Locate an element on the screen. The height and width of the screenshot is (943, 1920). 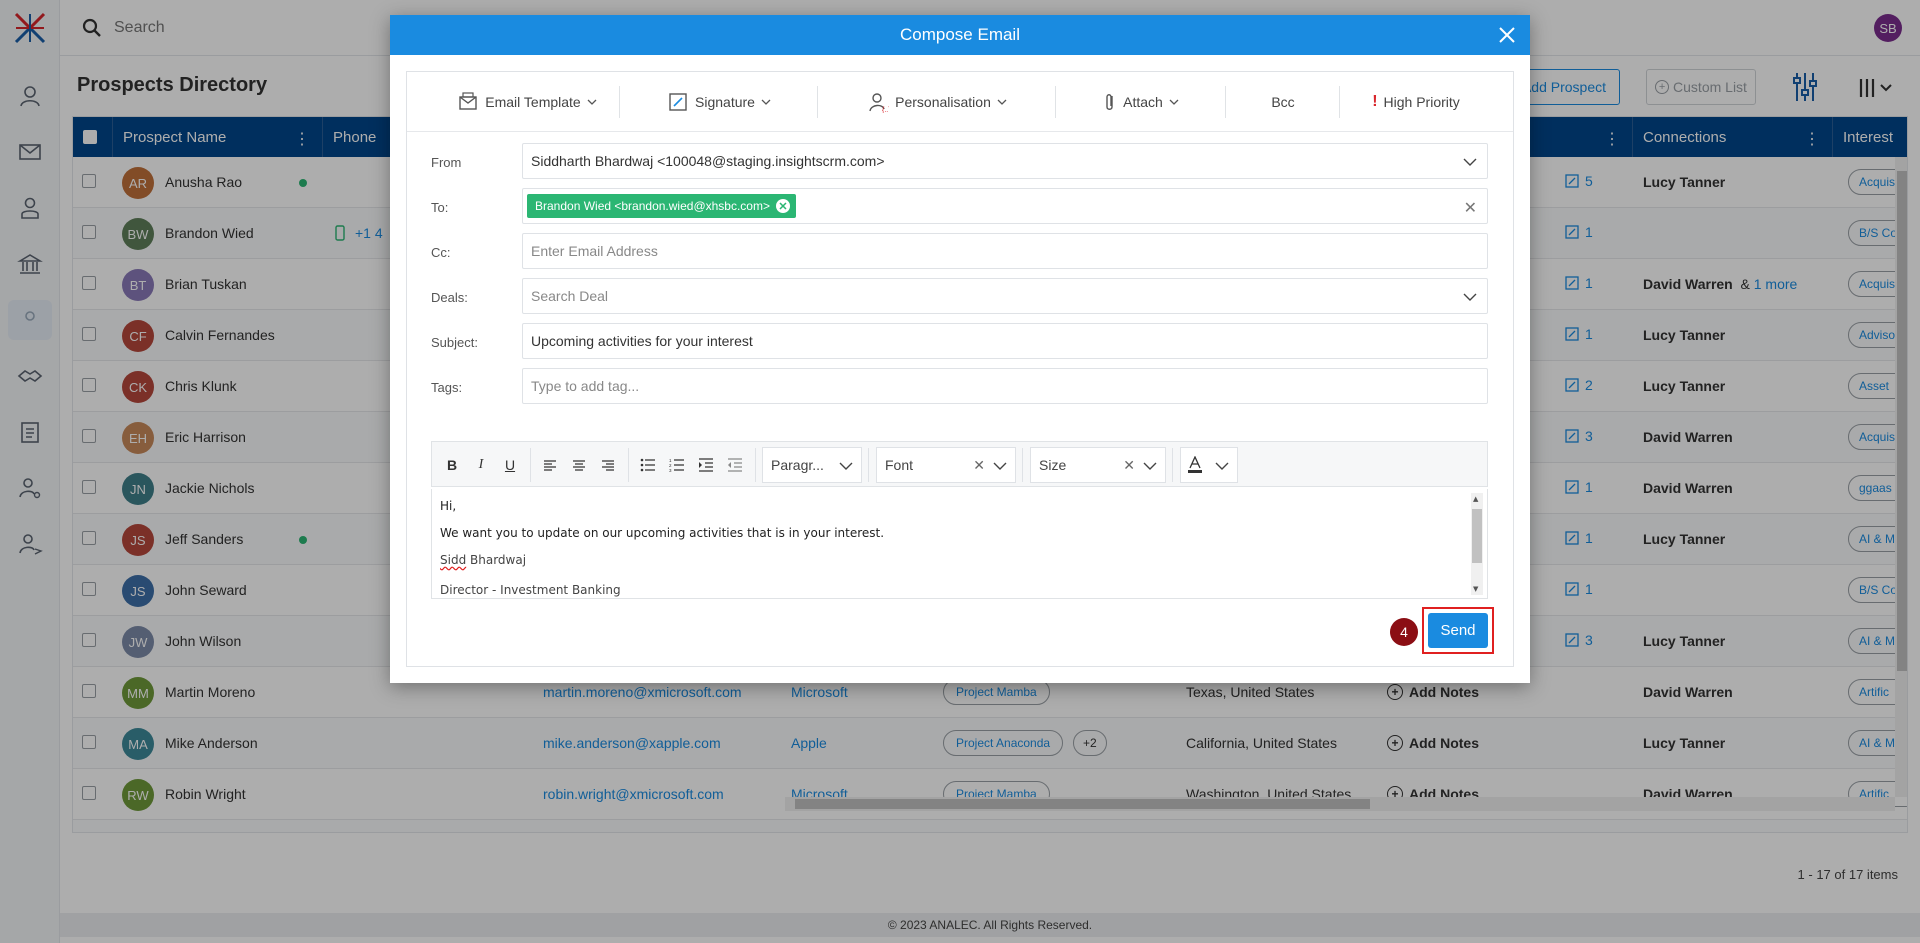
scroll-up-icon: ▲ is located at coordinates (1475, 499).